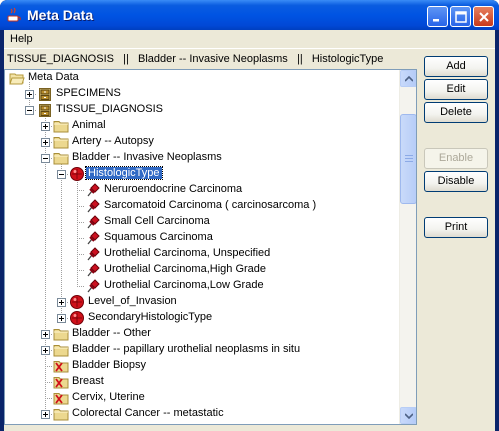 The height and width of the screenshot is (431, 499). Describe the element at coordinates (203, 382) in the screenshot. I see `tree-node: Breast` at that location.